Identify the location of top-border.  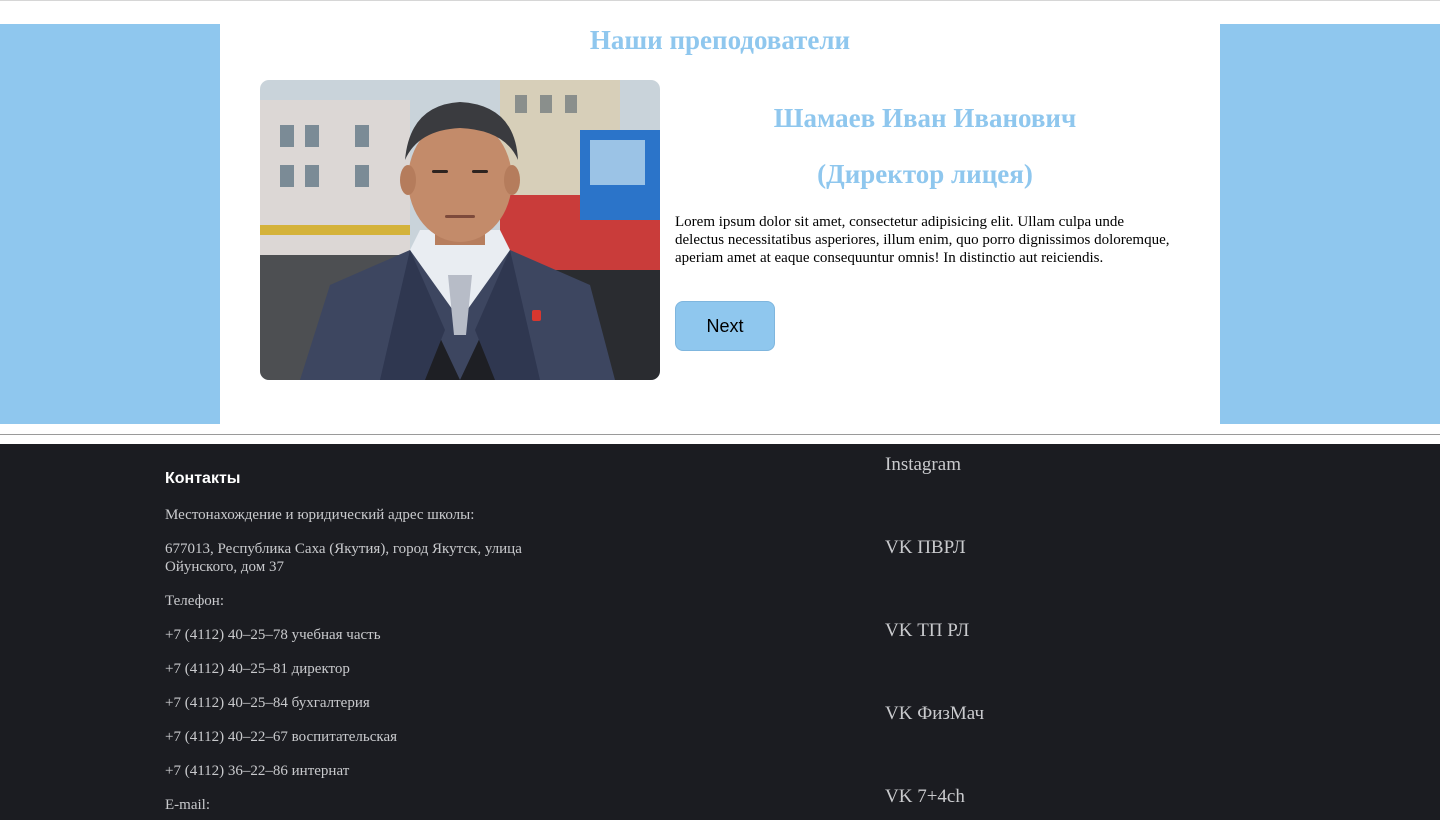
(720, 0).